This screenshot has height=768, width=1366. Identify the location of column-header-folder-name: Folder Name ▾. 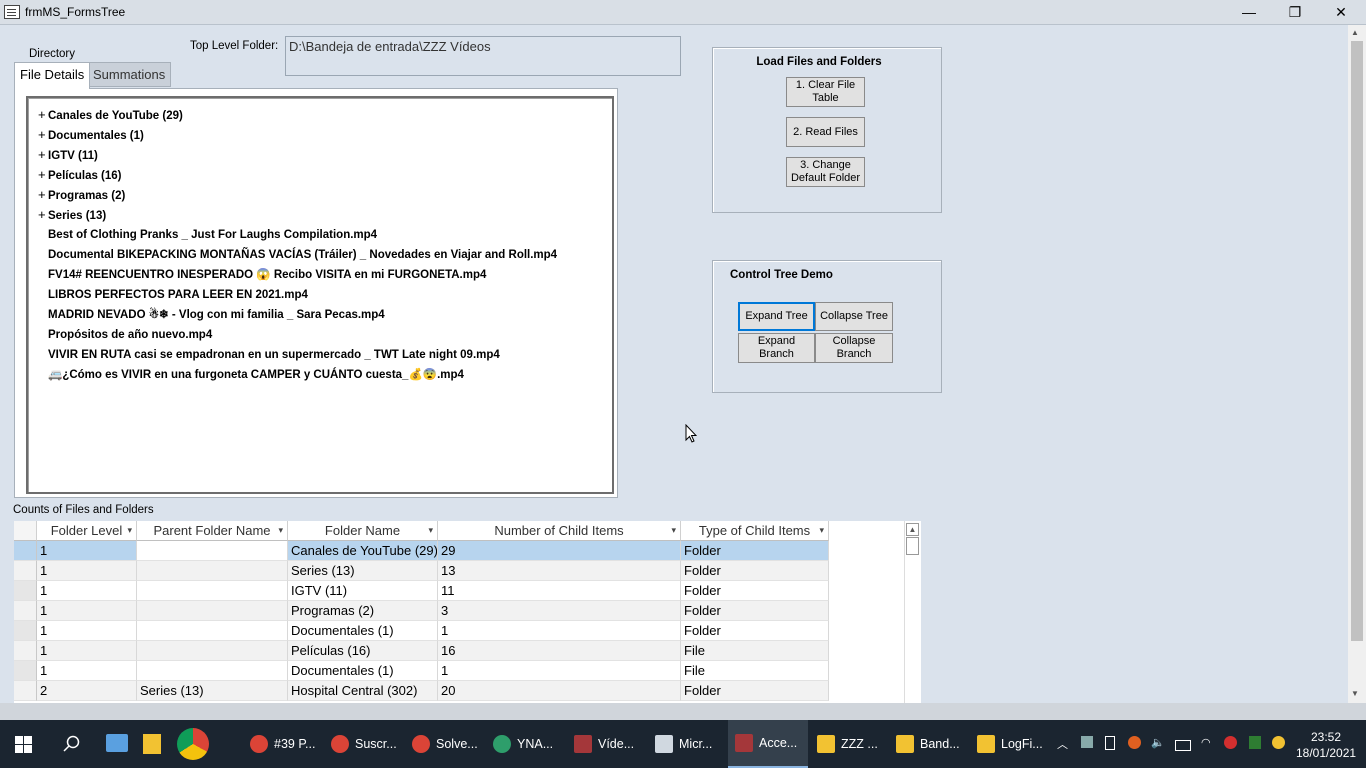
(363, 531).